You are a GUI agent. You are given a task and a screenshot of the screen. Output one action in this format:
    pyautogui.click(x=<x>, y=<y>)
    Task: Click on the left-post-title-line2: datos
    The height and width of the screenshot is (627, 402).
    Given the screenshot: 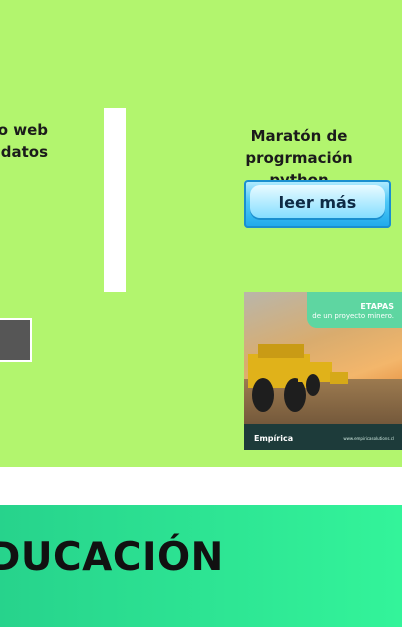 What is the action you would take?
    pyautogui.click(x=24, y=152)
    